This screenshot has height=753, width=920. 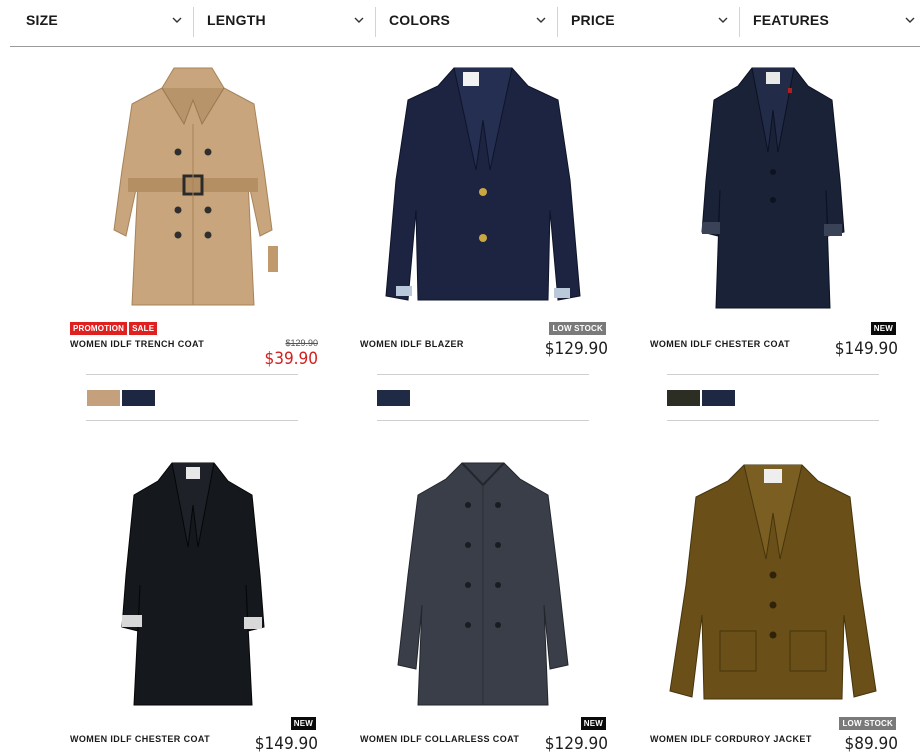 I want to click on filter-bar: SIZE LENGTH COLORS PRICE FEATURES, so click(x=465, y=23).